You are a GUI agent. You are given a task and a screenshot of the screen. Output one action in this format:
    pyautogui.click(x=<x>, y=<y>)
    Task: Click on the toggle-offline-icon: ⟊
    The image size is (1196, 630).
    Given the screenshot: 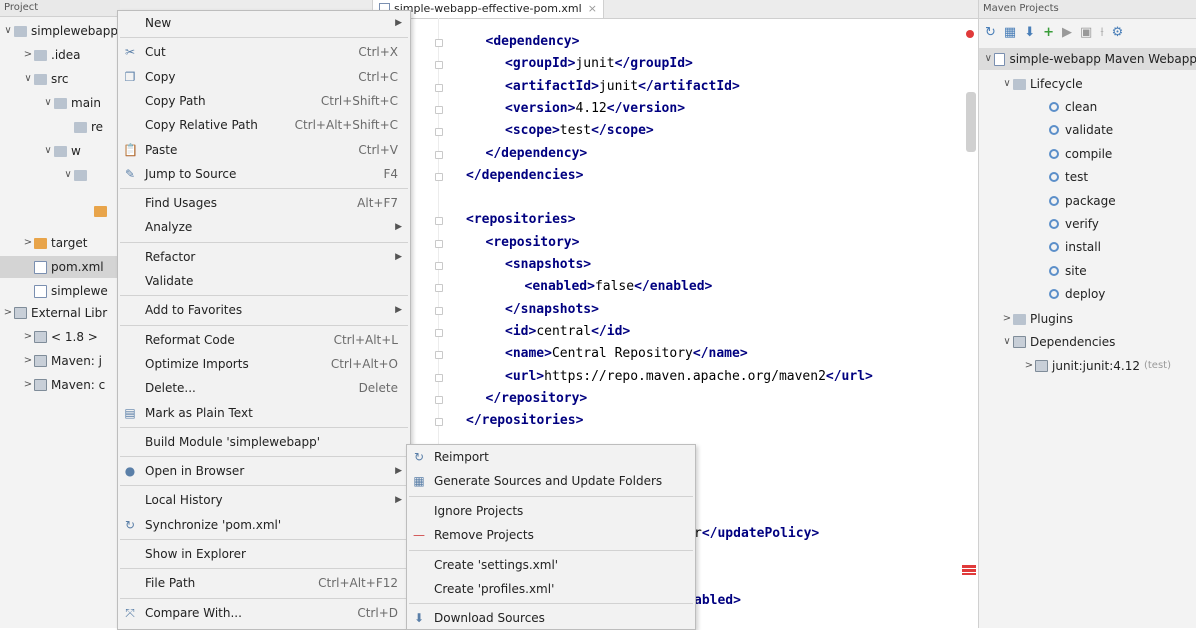 What is the action you would take?
    pyautogui.click(x=1101, y=32)
    